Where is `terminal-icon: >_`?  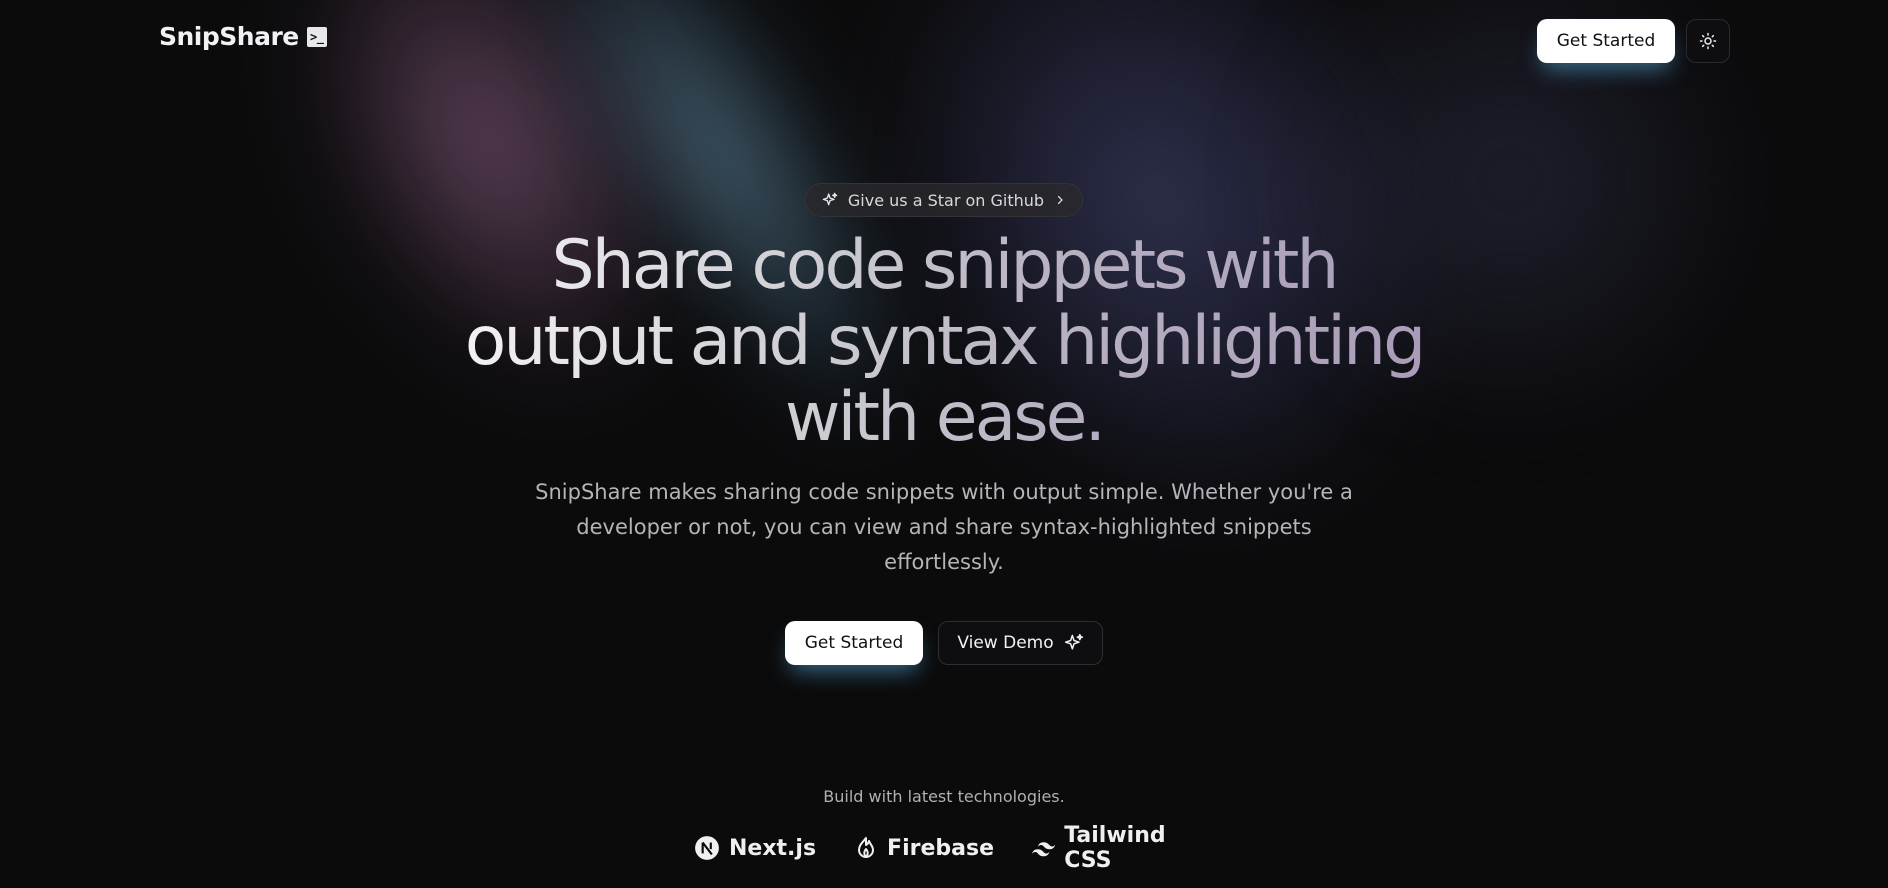 terminal-icon: >_ is located at coordinates (316, 36).